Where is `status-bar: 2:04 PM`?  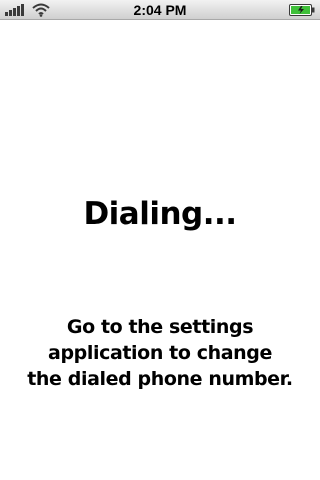 status-bar: 2:04 PM is located at coordinates (160, 10).